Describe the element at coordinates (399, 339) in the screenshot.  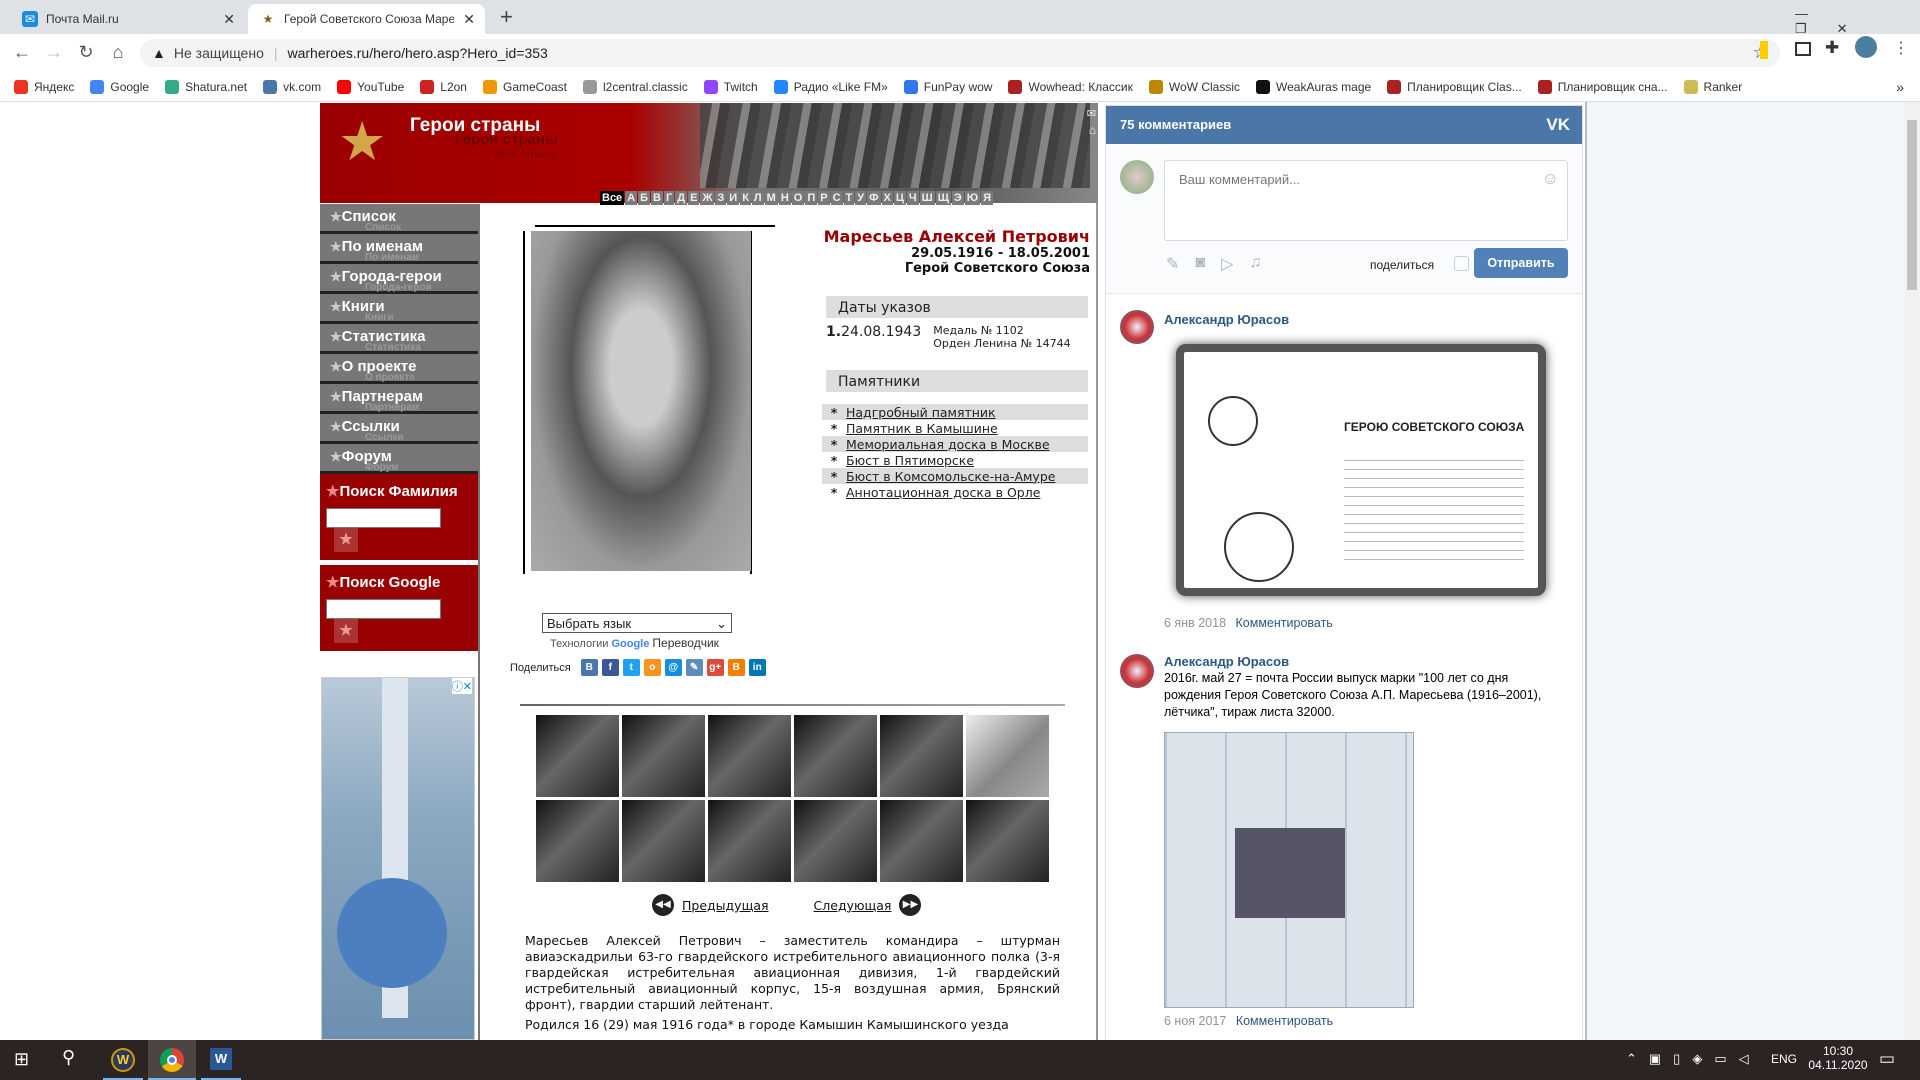
I see `sidebar-menu-item: ★Статистика Статистика` at that location.